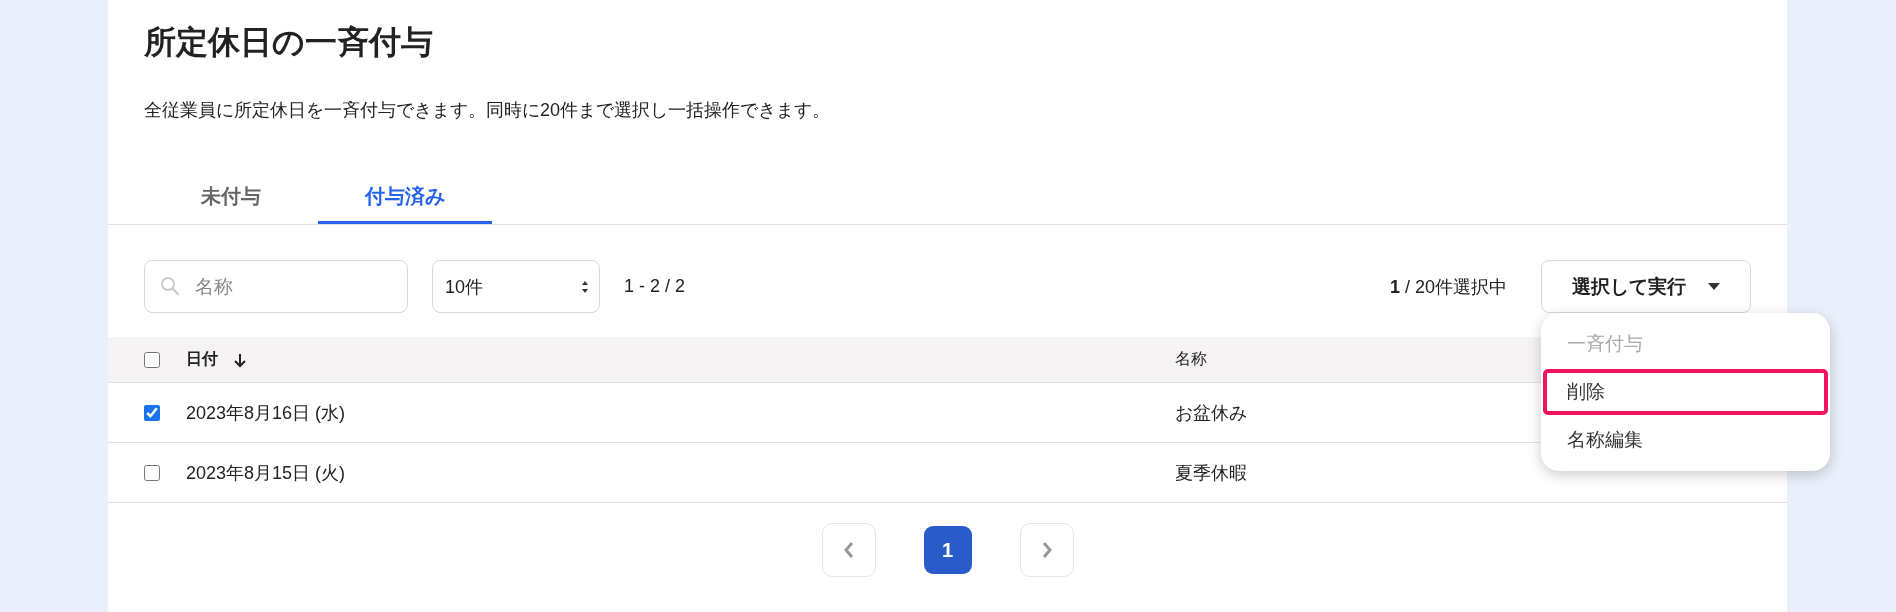 This screenshot has width=1896, height=612. Describe the element at coordinates (1448, 287) in the screenshot. I see `selection-count: 1 / 20件選択中` at that location.